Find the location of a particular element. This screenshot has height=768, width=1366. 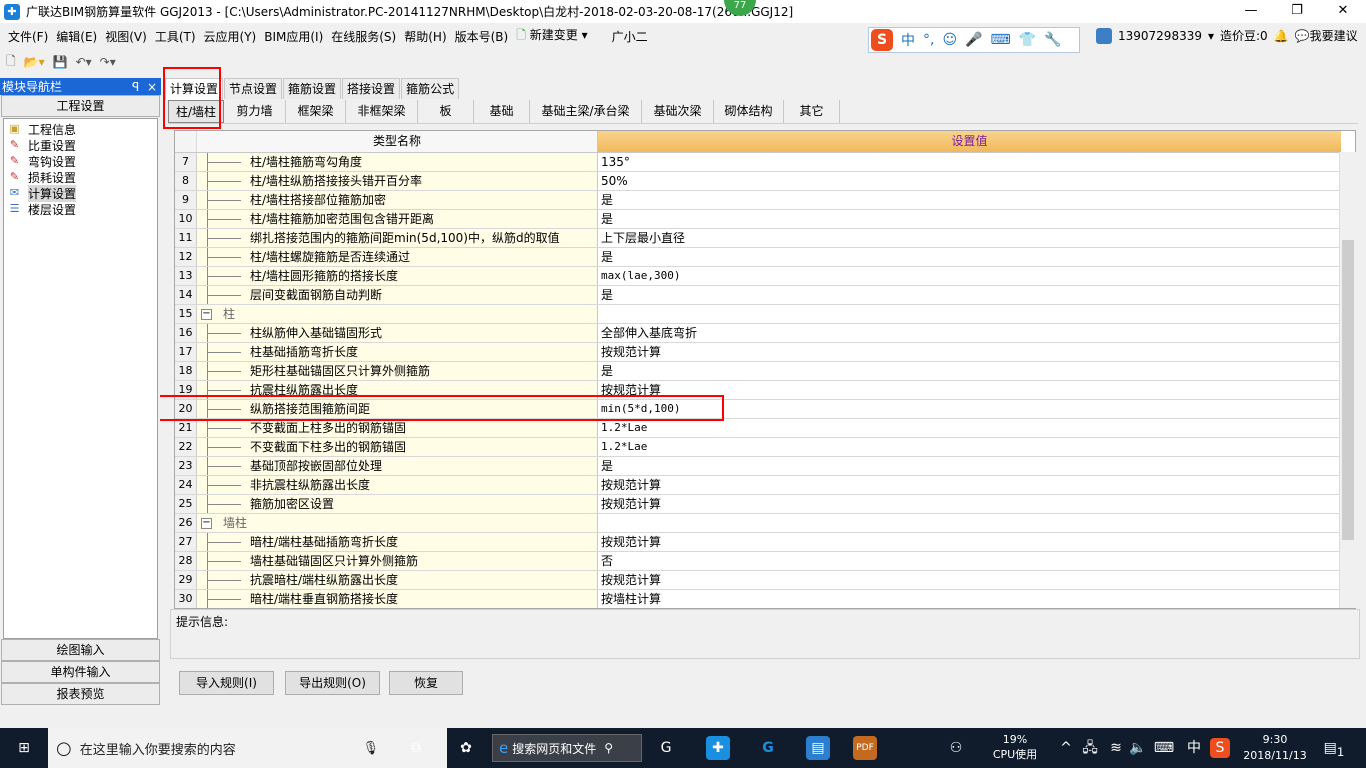

menu-help: 帮助(H) is located at coordinates (425, 36).